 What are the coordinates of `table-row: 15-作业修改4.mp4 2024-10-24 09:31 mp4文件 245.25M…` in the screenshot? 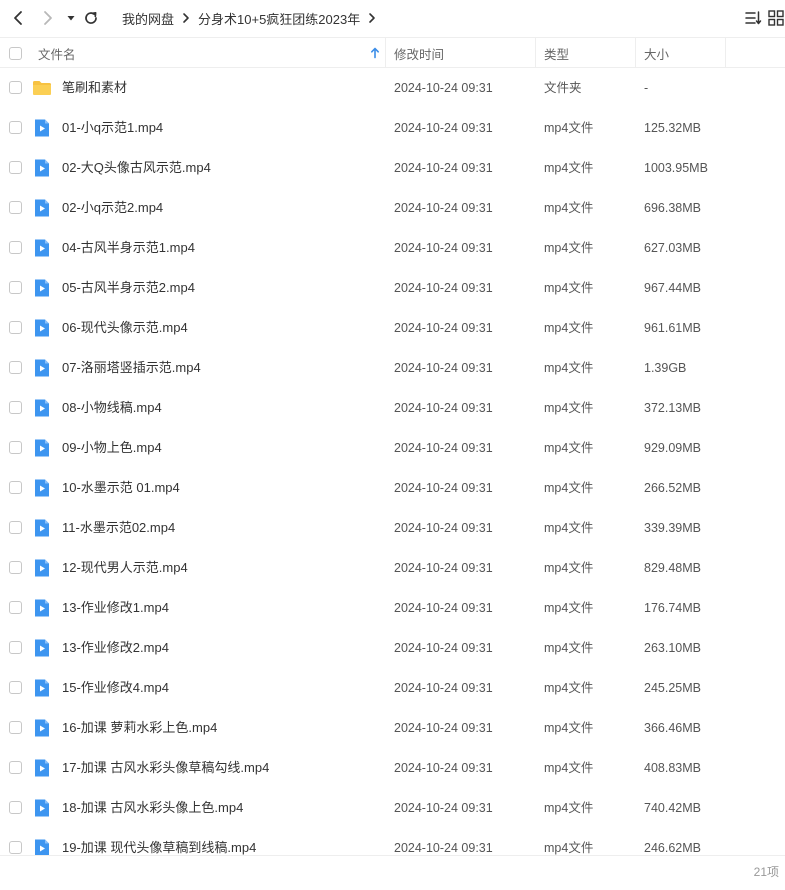 It's located at (392, 688).